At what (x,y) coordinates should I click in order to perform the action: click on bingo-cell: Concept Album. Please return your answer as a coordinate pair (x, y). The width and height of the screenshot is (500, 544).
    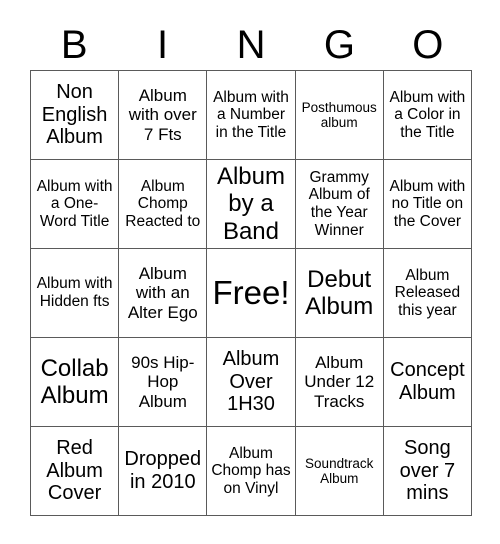
    Looking at the image, I should click on (427, 382).